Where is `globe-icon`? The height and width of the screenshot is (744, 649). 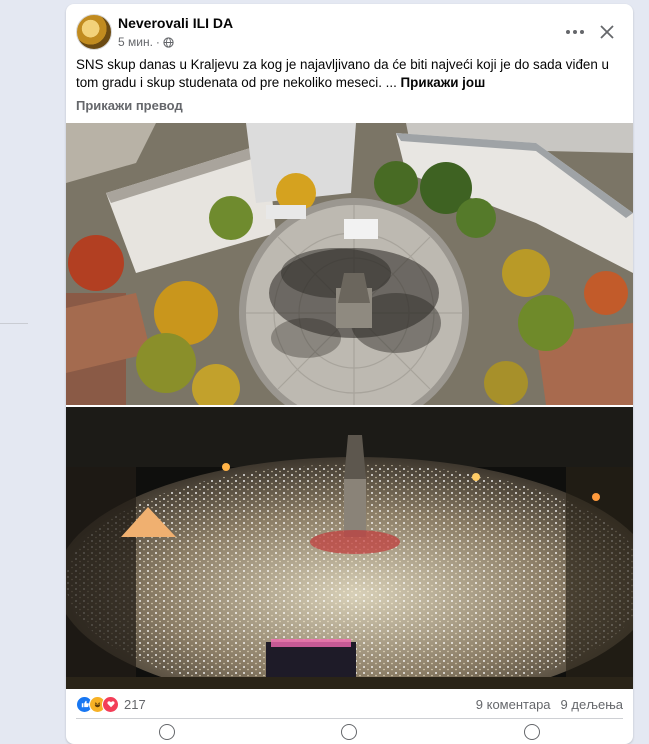 globe-icon is located at coordinates (168, 42).